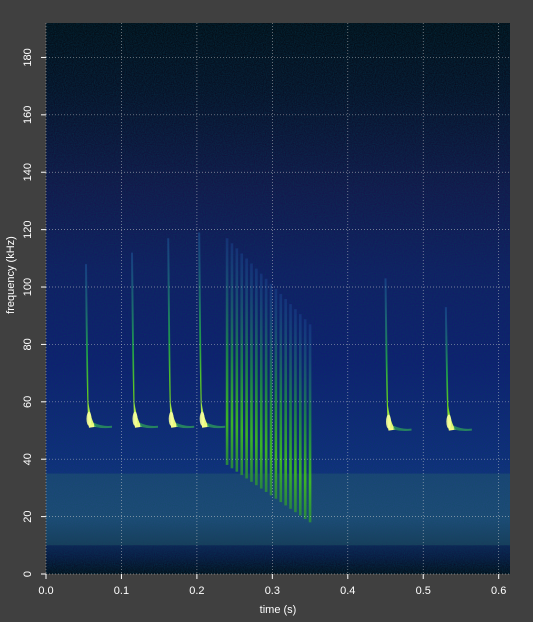 Image resolution: width=533 pixels, height=622 pixels. Describe the element at coordinates (28, 172) in the screenshot. I see `y-tick-label: 140` at that location.